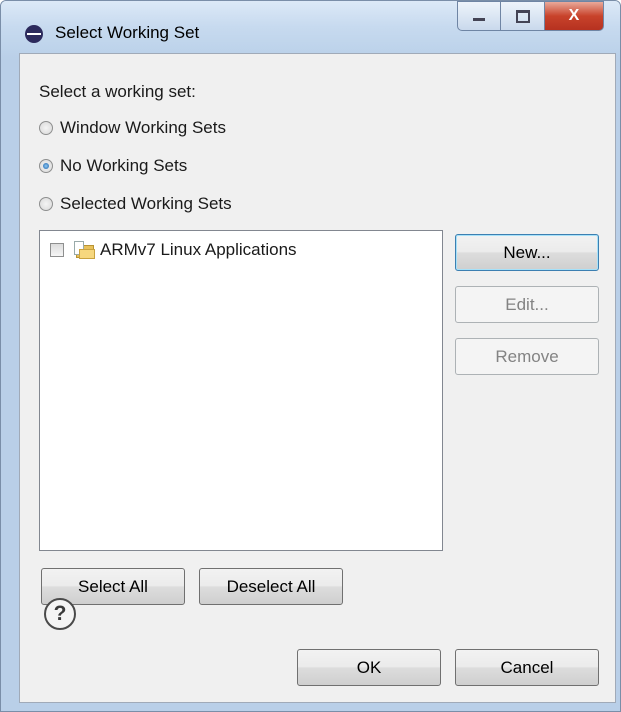 The image size is (621, 712). I want to click on working-set-checkbox, so click(57, 250).